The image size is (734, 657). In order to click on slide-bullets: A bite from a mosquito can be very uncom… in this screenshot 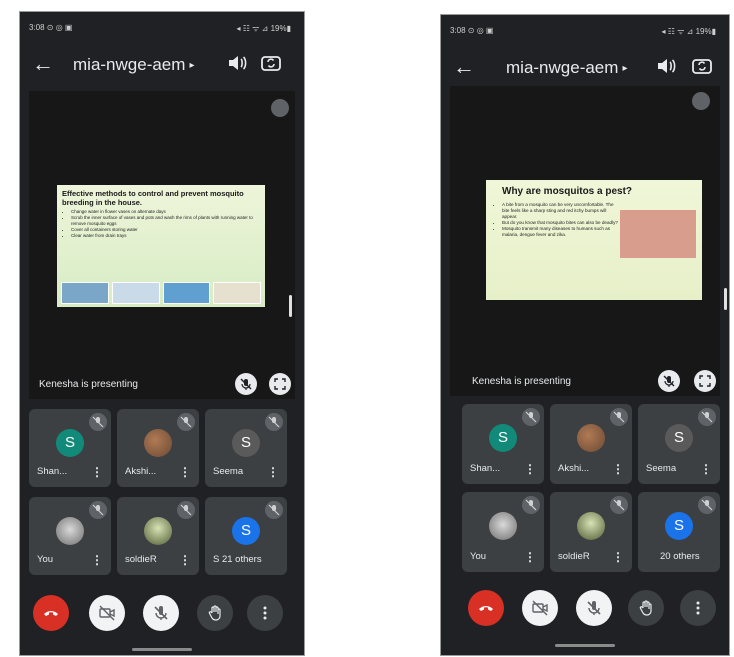, I will do `click(554, 220)`.